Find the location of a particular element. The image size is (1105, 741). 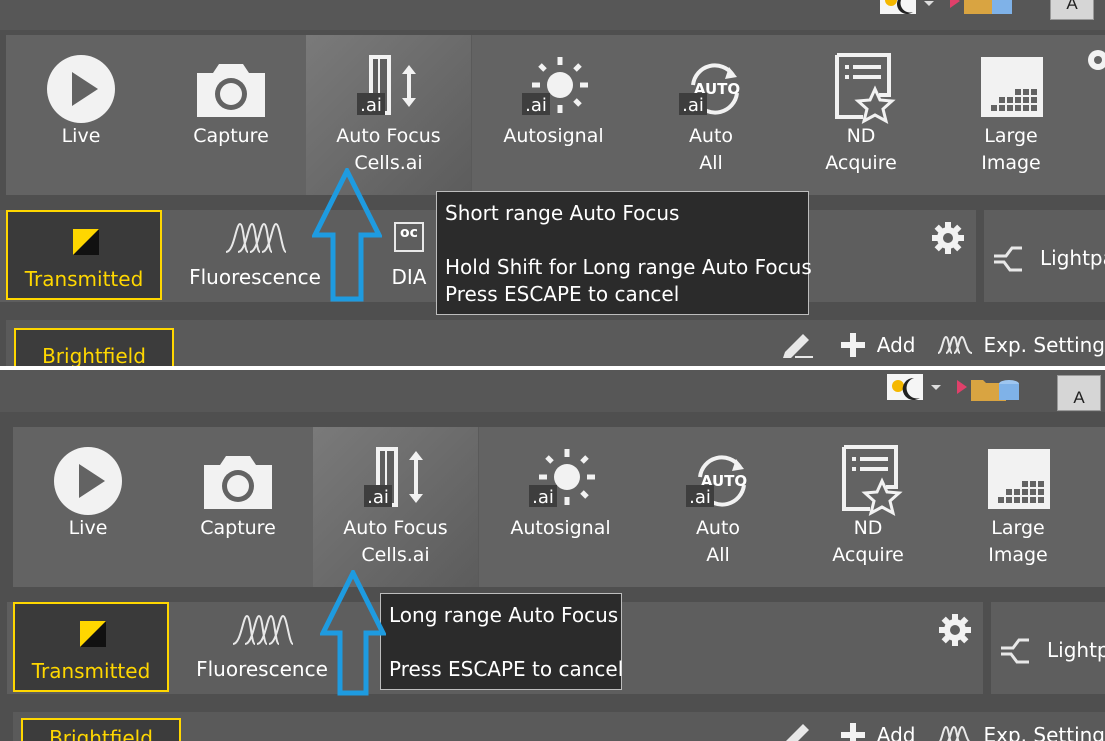

tool-label: Large is located at coordinates (1011, 136).